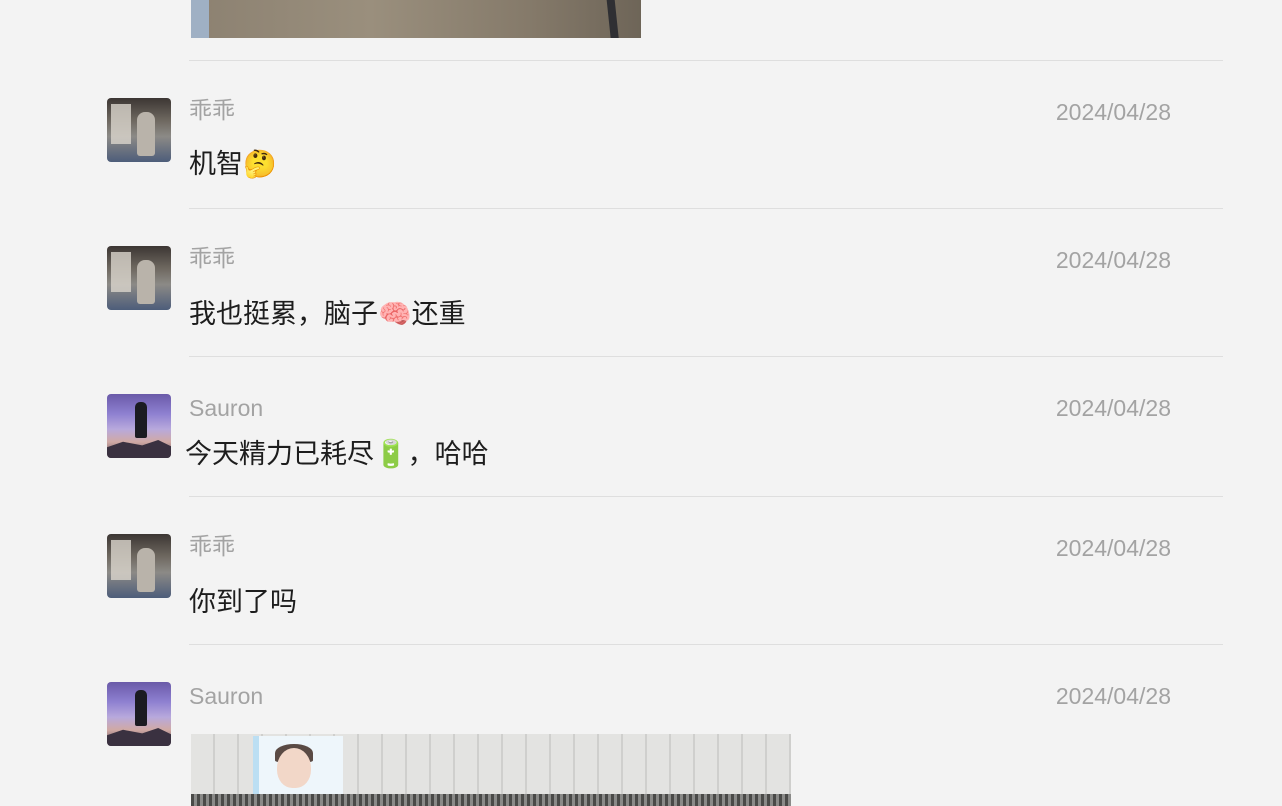 The image size is (1282, 806). Describe the element at coordinates (337, 454) in the screenshot. I see `message-text: 今天精力已耗尽🔋，哈哈` at that location.